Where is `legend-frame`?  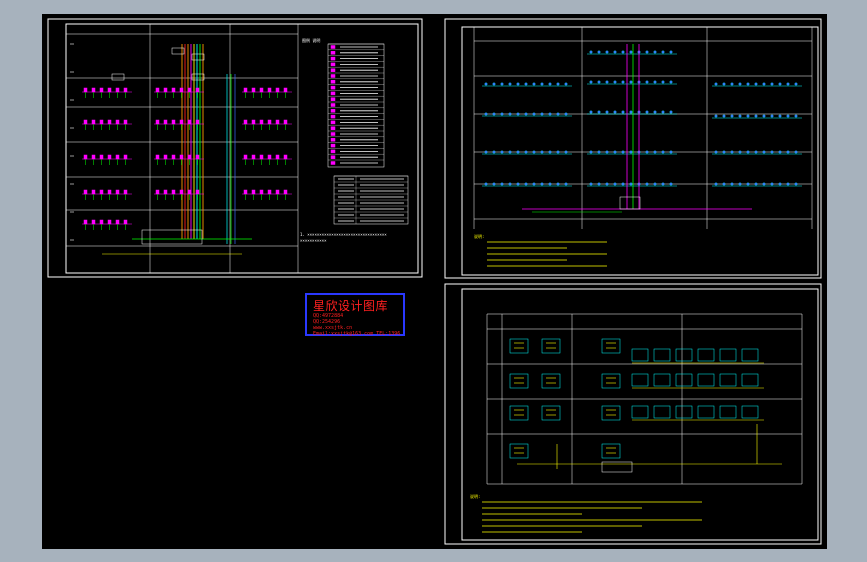 legend-frame is located at coordinates (356, 105).